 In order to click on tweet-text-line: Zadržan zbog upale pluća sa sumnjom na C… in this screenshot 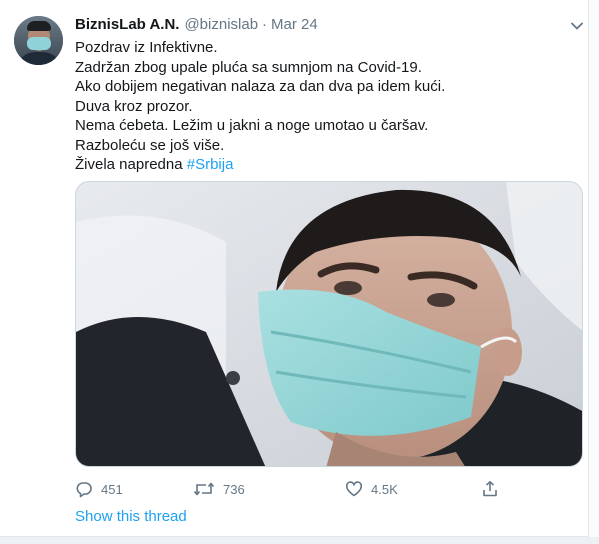, I will do `click(248, 67)`.